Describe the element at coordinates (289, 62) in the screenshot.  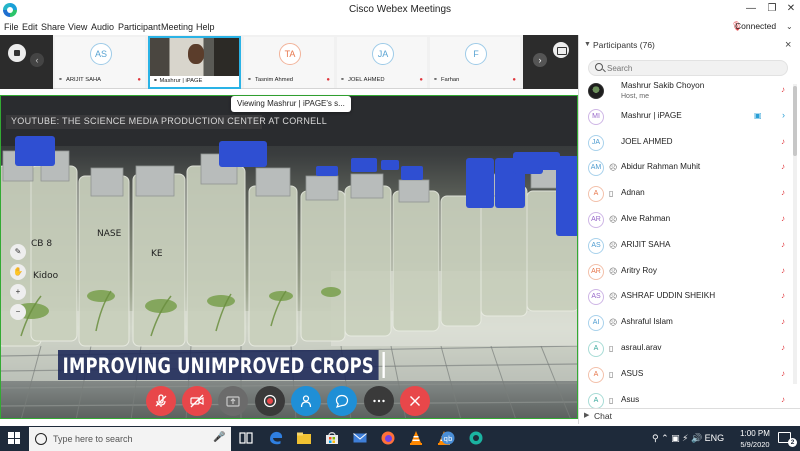
I see `thumbnail-tasnim-ahmed: TA ⚭ Tasnim Ahmed ●` at that location.